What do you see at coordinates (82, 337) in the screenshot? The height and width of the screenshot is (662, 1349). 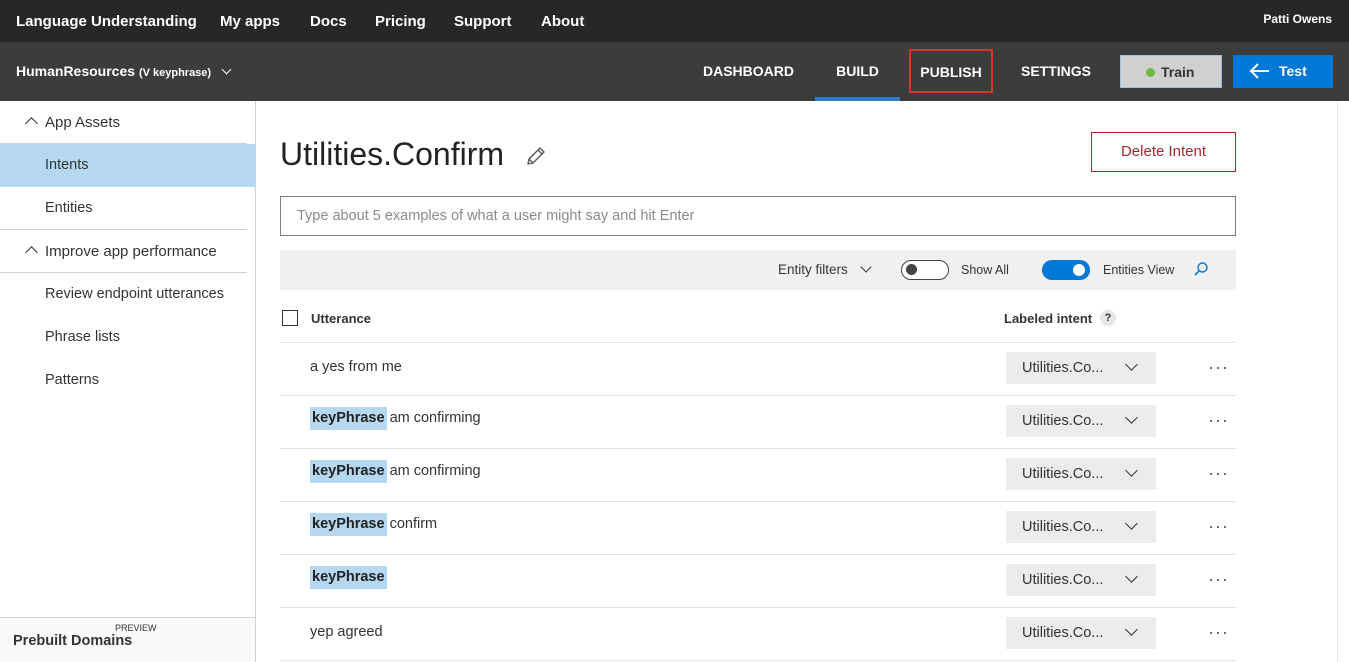 I see `sidebar-item-label: Phrase lists` at bounding box center [82, 337].